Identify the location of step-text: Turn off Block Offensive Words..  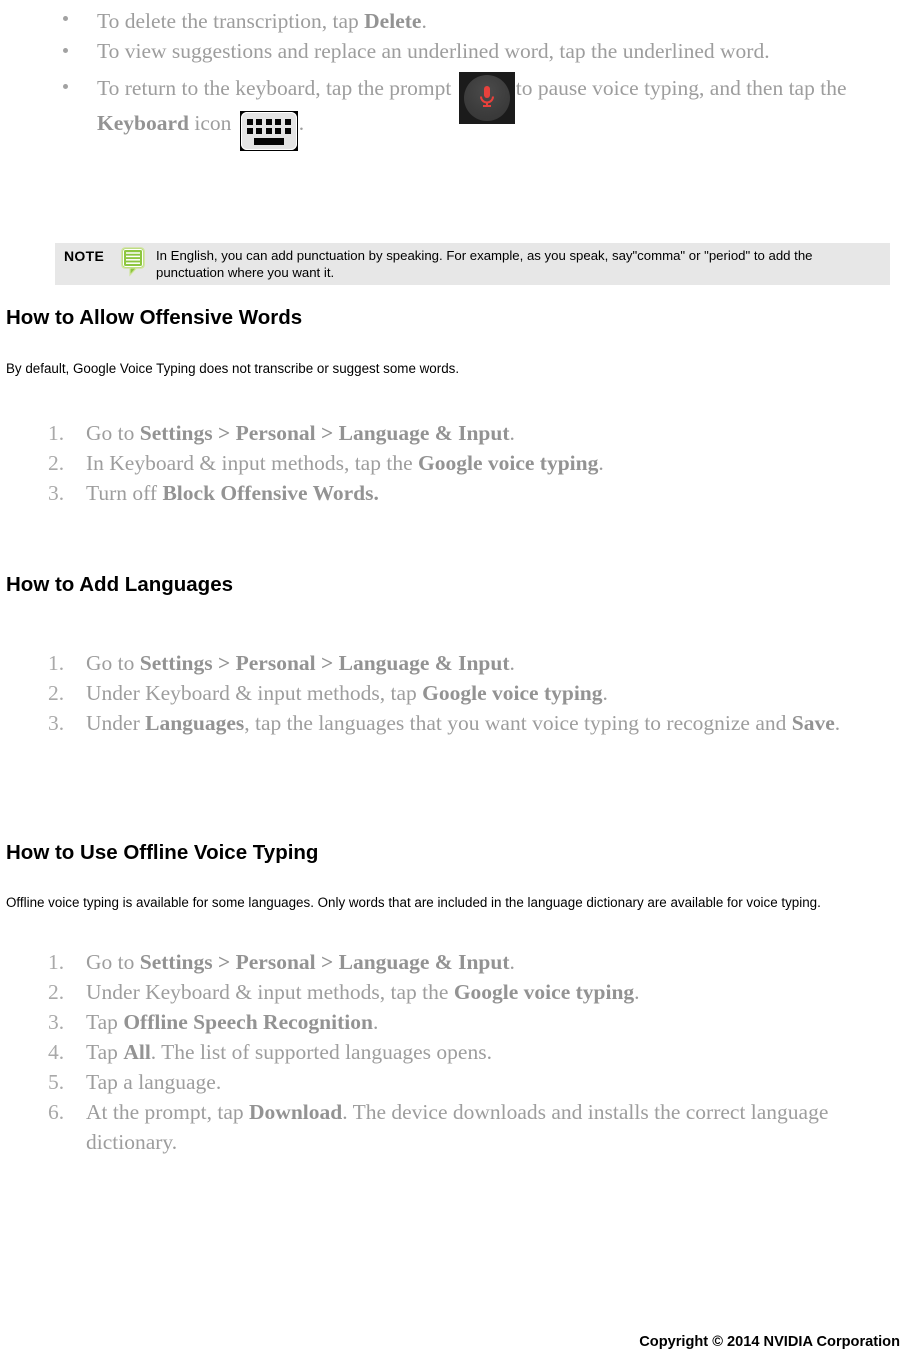
(232, 493).